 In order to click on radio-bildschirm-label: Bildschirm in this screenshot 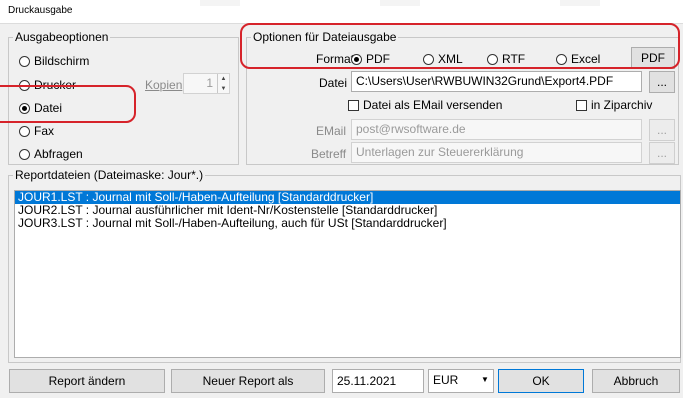, I will do `click(62, 61)`.